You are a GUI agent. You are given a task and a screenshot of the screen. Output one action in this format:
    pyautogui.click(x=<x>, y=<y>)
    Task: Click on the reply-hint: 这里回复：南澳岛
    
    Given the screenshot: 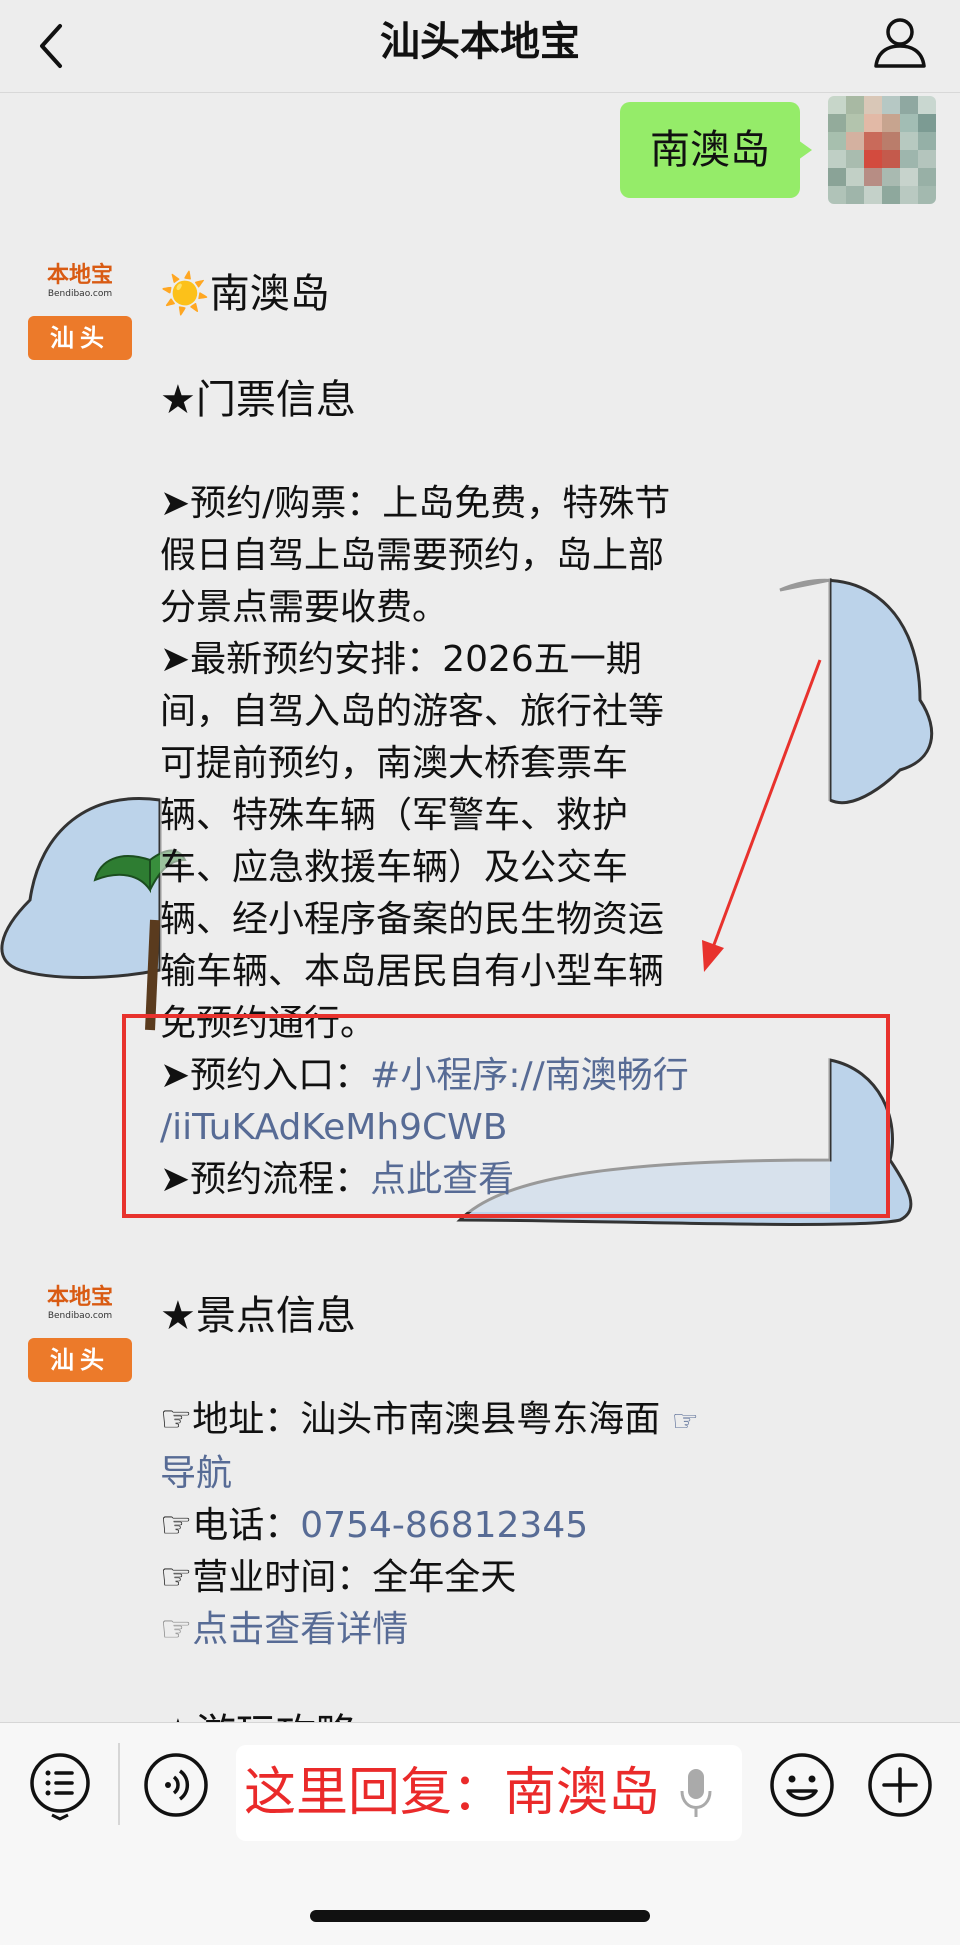 What is the action you would take?
    pyautogui.click(x=452, y=1793)
    